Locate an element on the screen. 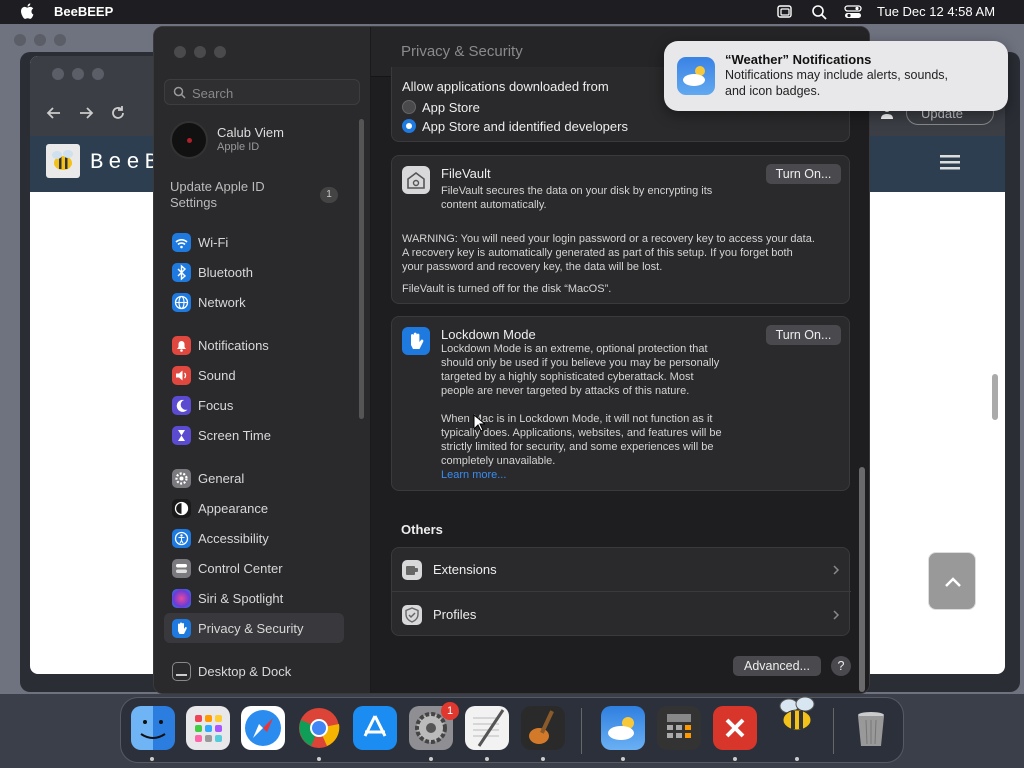 The width and height of the screenshot is (1024, 768). sidebar-item-siri-spotlight: Siri & Spotlight is located at coordinates (254, 598).